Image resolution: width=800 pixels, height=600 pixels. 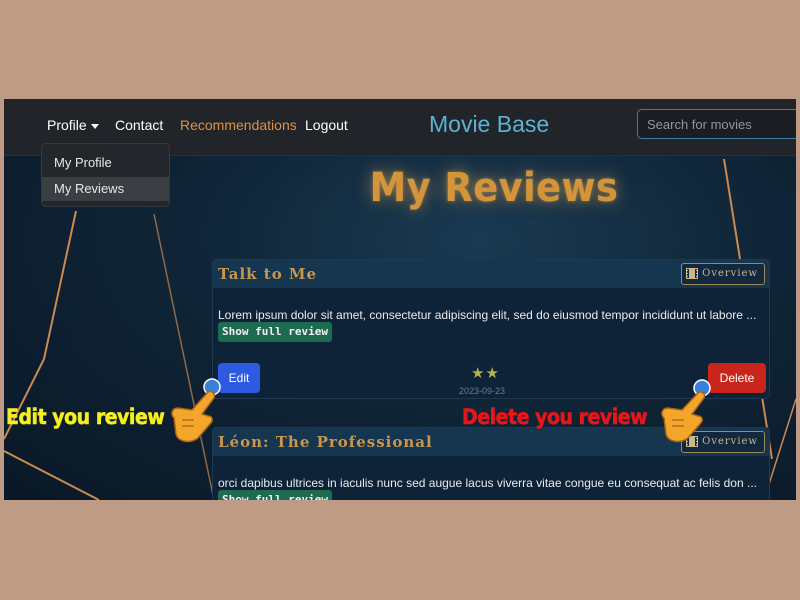 I want to click on film-icon, so click(x=692, y=273).